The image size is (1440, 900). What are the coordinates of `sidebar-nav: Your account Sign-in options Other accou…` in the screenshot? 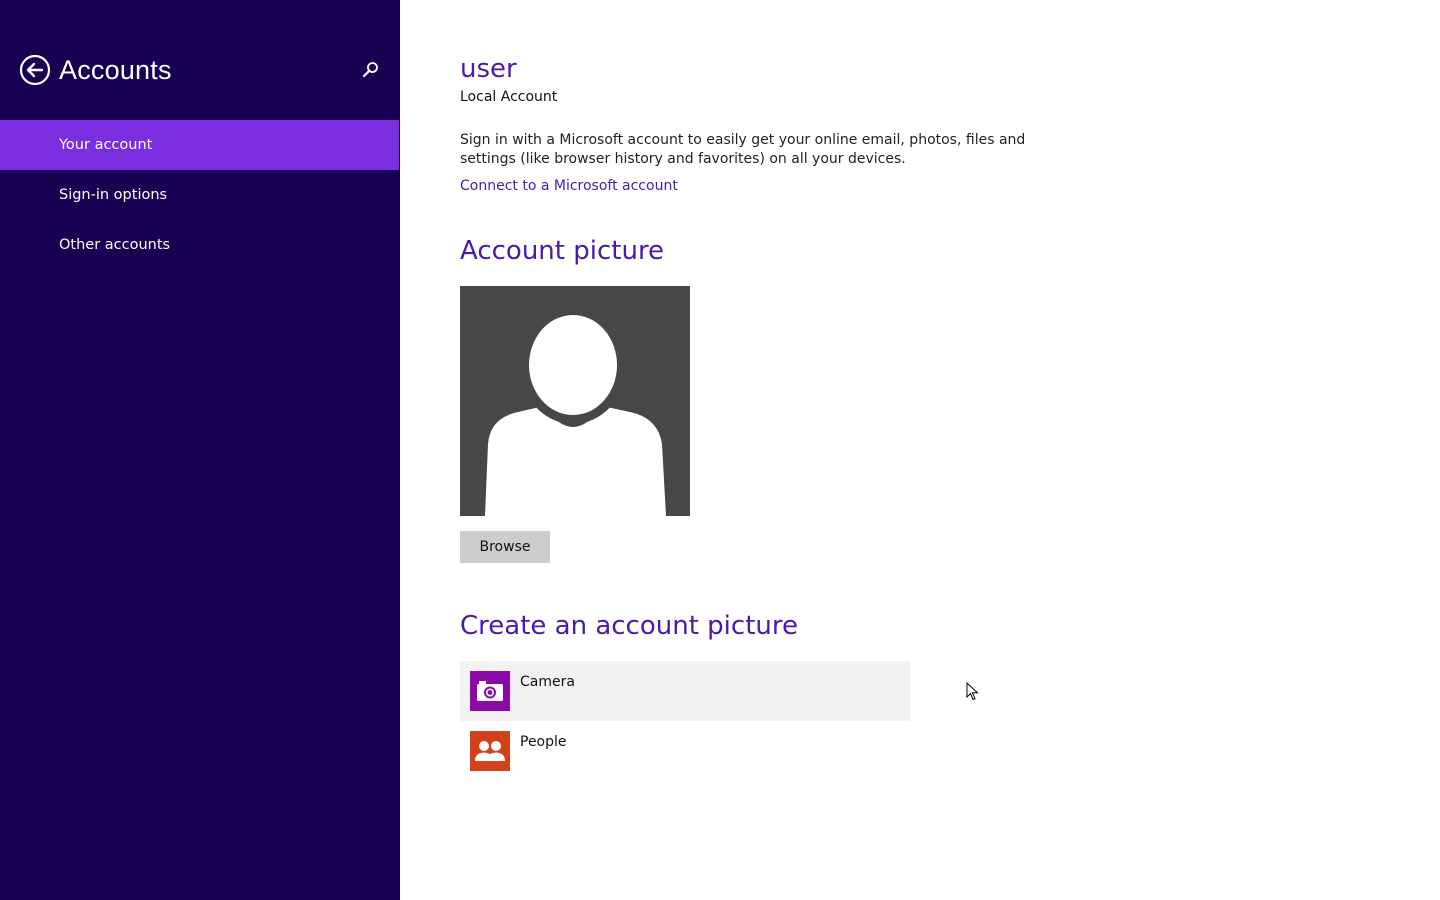 It's located at (200, 195).